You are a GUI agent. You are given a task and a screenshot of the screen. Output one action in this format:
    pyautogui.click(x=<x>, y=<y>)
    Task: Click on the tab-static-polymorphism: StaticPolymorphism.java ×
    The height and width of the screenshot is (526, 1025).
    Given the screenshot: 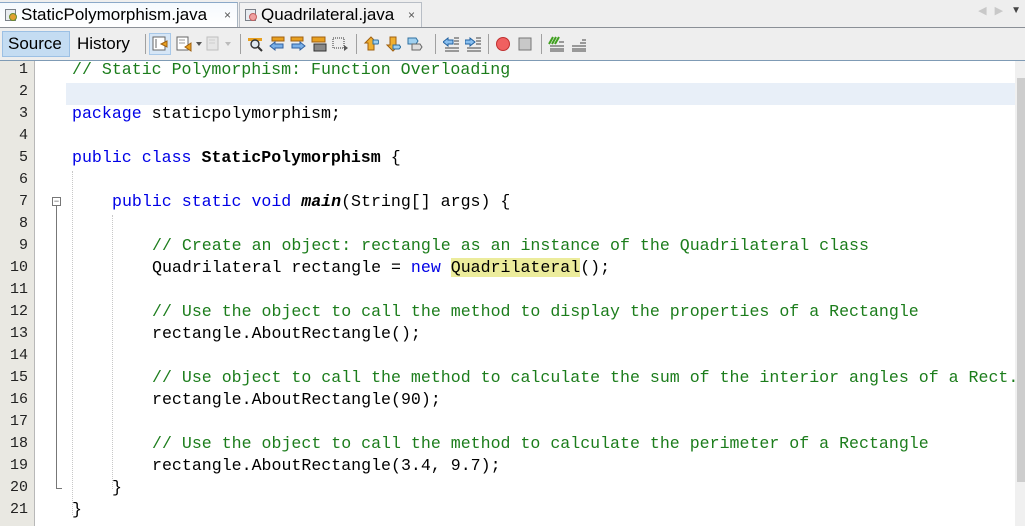 What is the action you would take?
    pyautogui.click(x=119, y=14)
    